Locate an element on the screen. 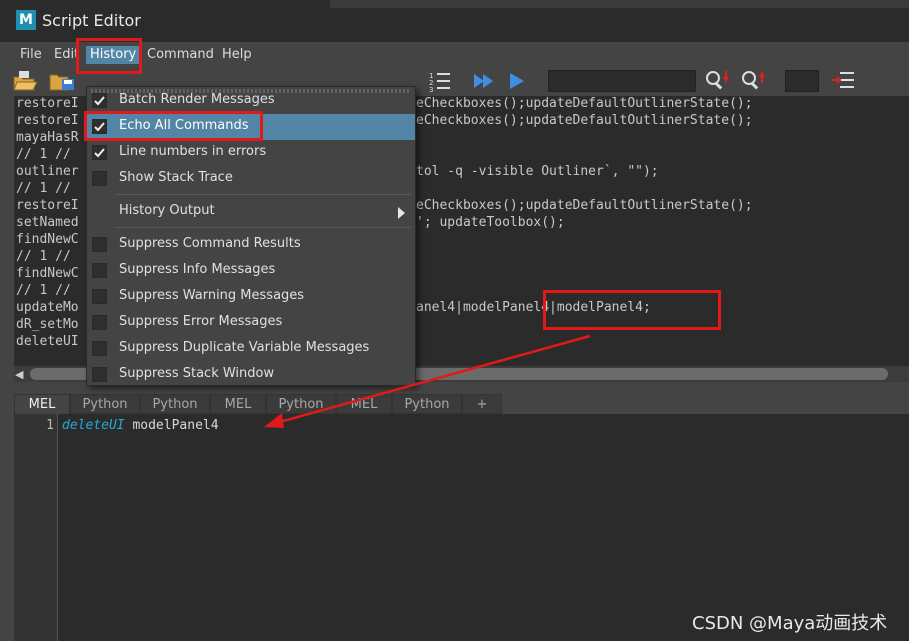 The width and height of the screenshot is (909, 641). annotation-arrow is located at coordinates (427, 381).